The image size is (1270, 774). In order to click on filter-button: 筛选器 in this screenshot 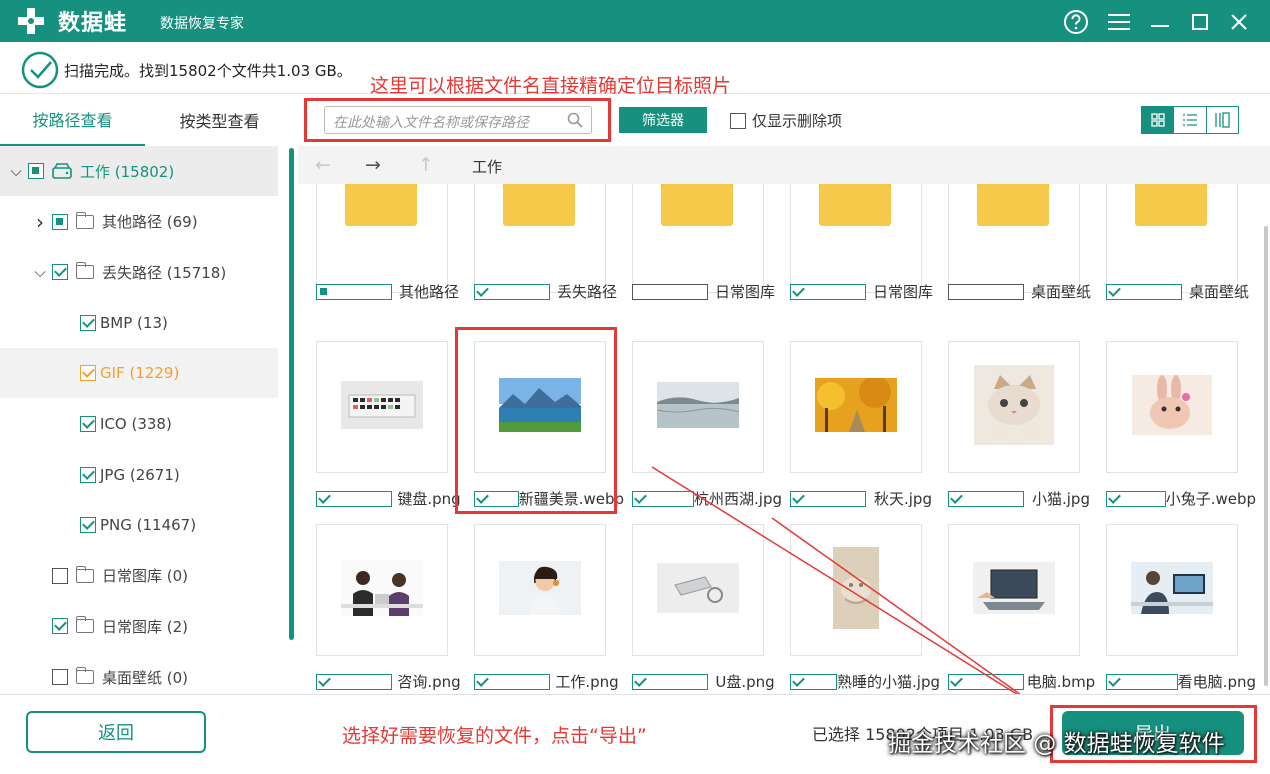, I will do `click(663, 120)`.